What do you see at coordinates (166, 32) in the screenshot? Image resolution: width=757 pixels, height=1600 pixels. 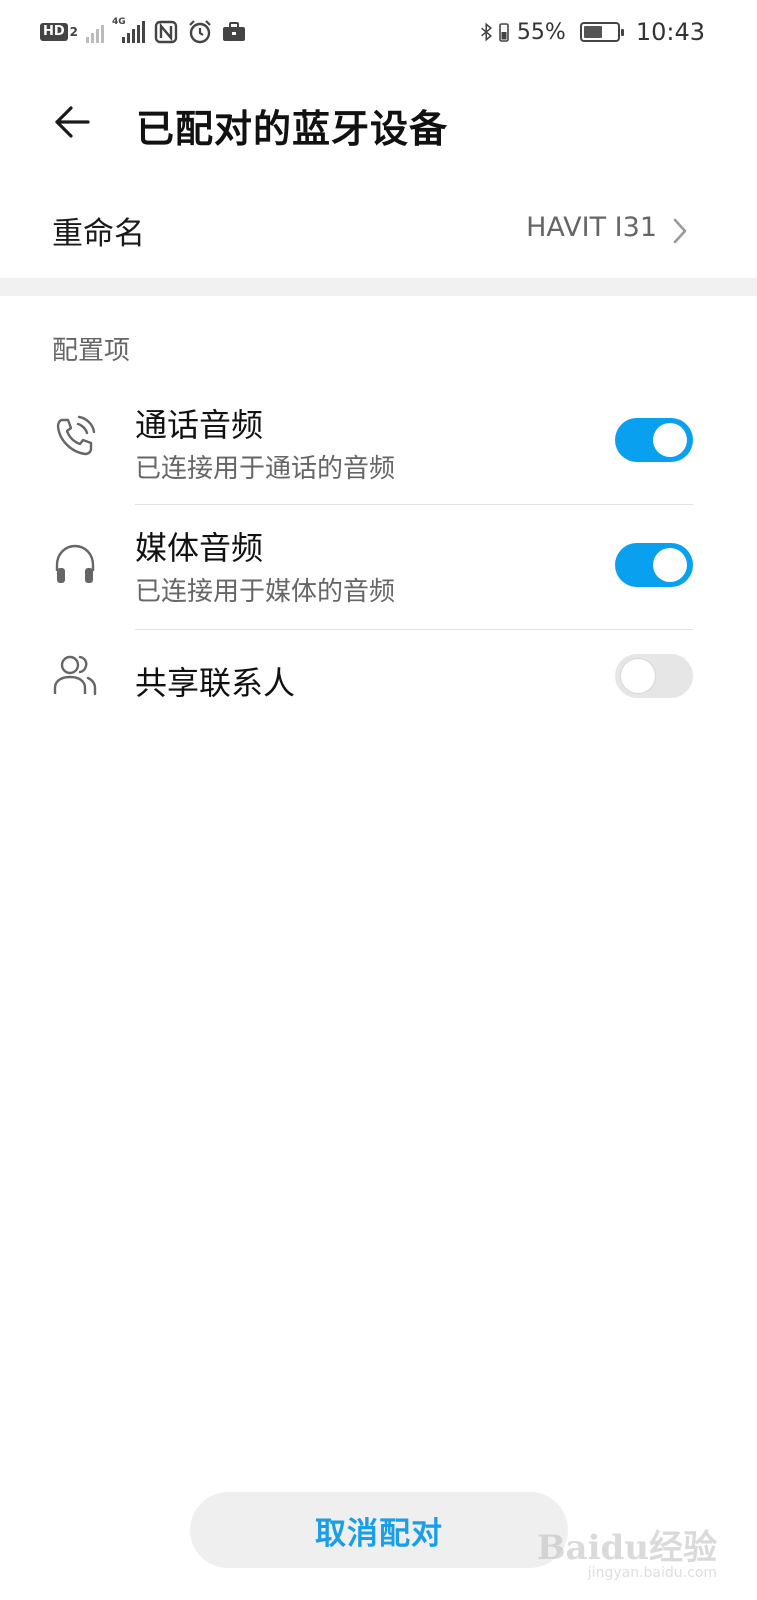 I see `nfc-icon` at bounding box center [166, 32].